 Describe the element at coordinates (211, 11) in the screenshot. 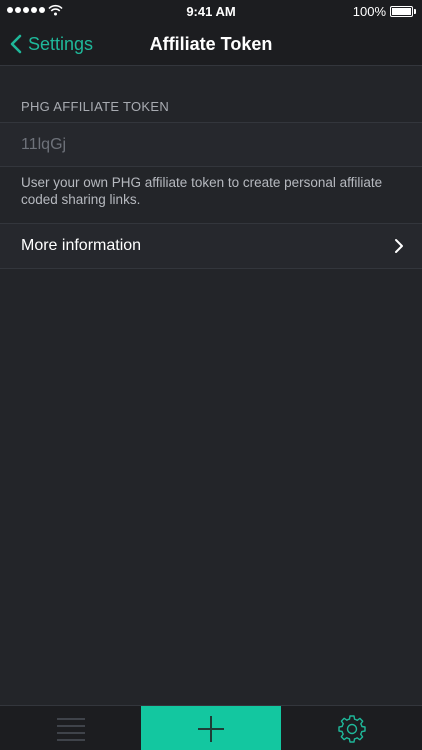

I see `status-bar: 9:41 AM 100%` at that location.